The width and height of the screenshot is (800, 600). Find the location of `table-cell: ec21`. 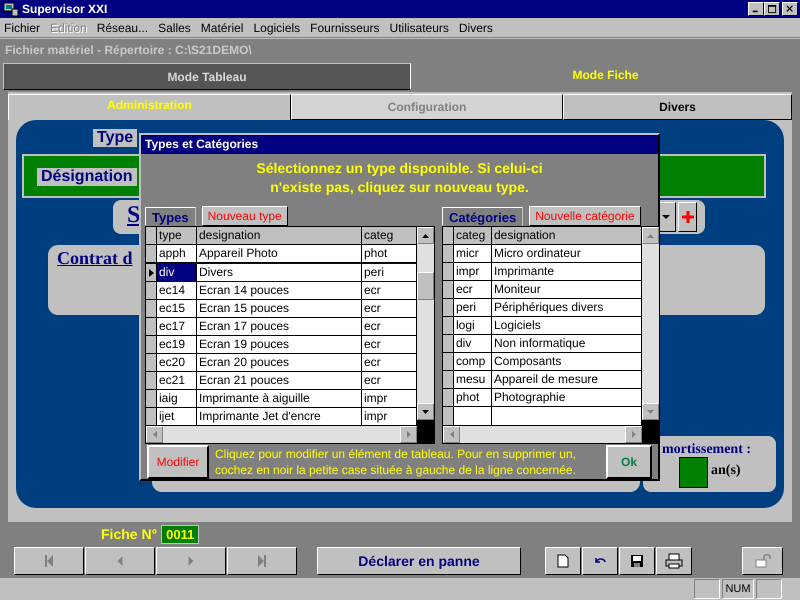

table-cell: ec21 is located at coordinates (177, 380).